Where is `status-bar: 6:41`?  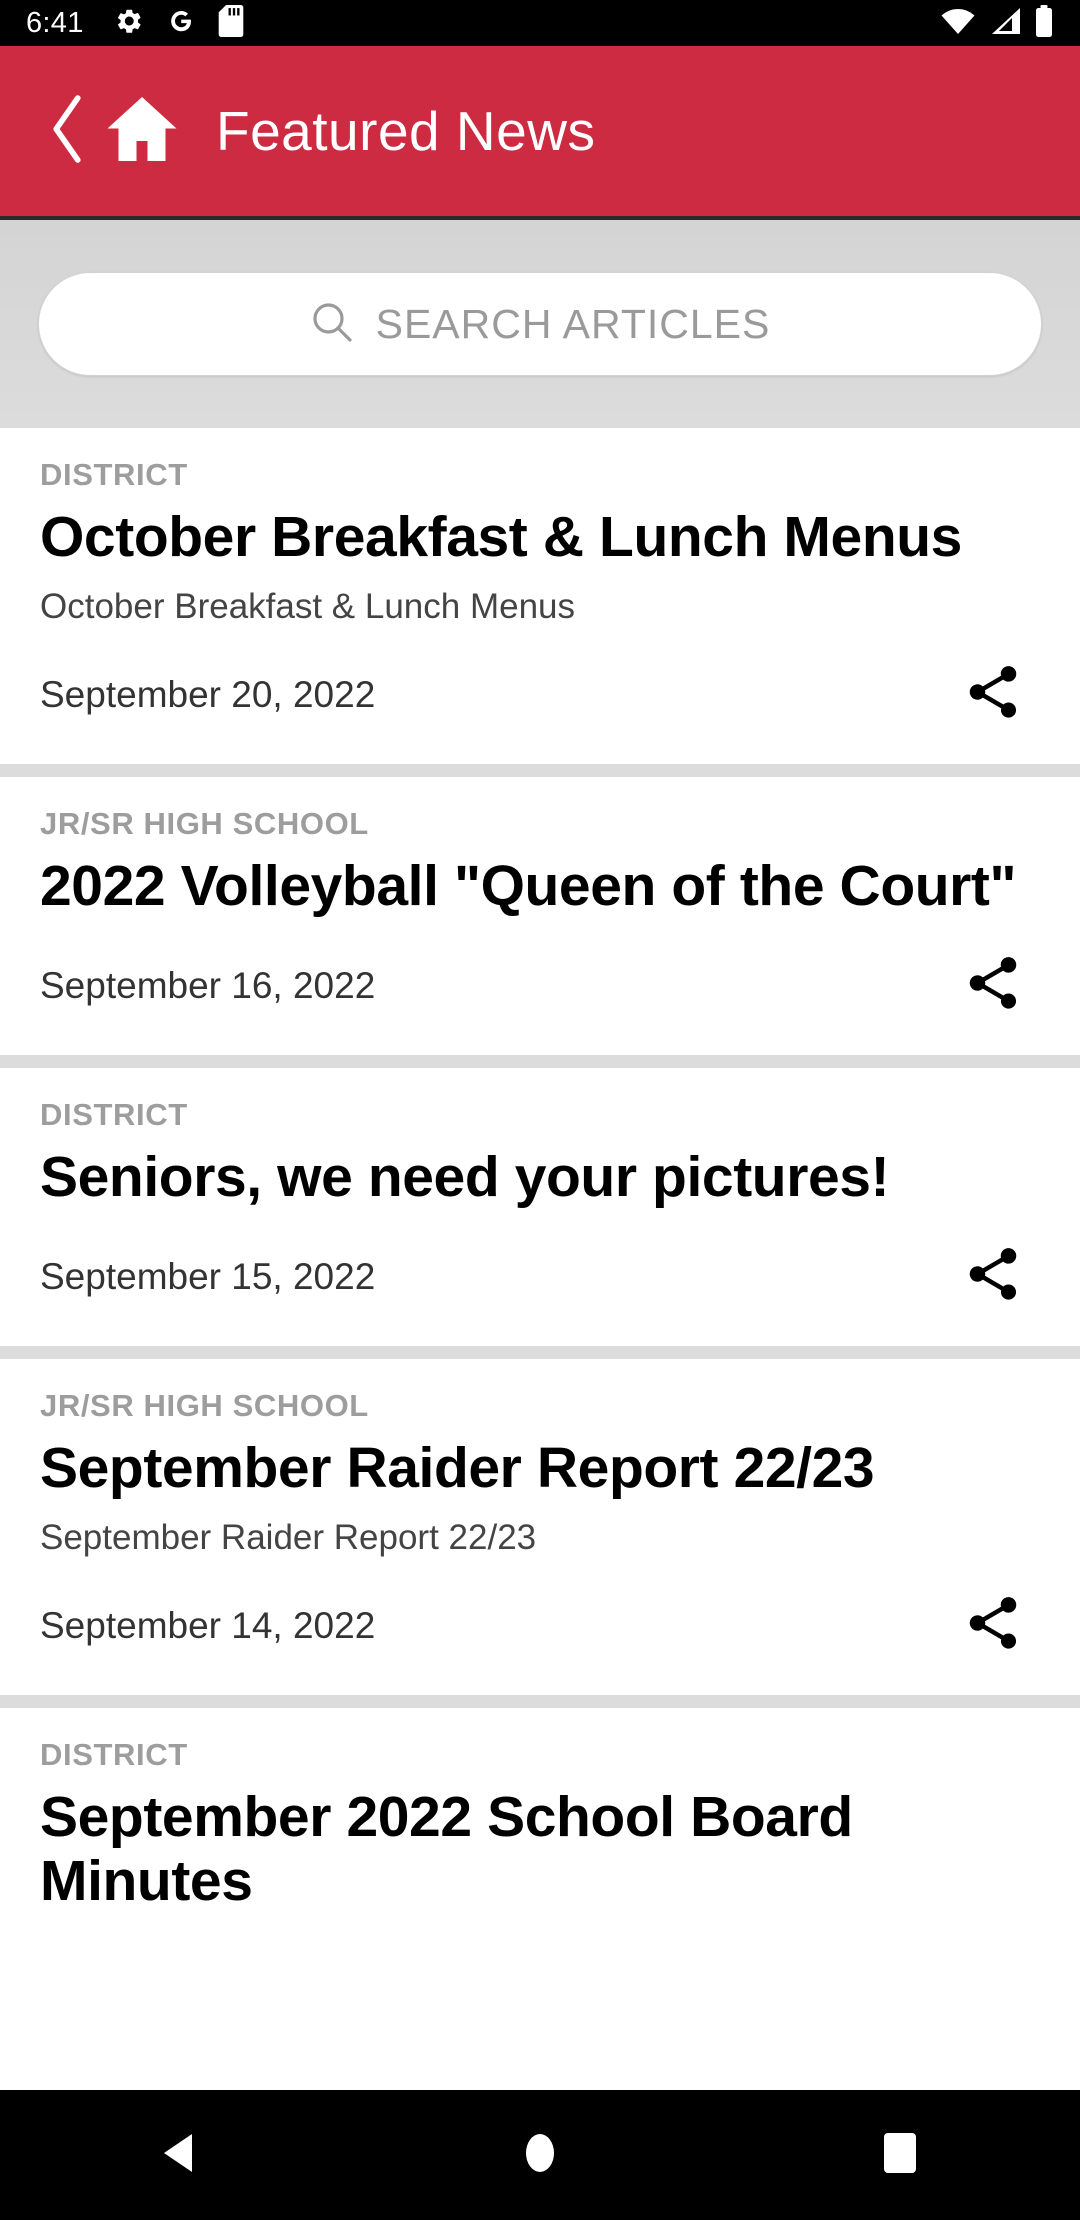 status-bar: 6:41 is located at coordinates (540, 23).